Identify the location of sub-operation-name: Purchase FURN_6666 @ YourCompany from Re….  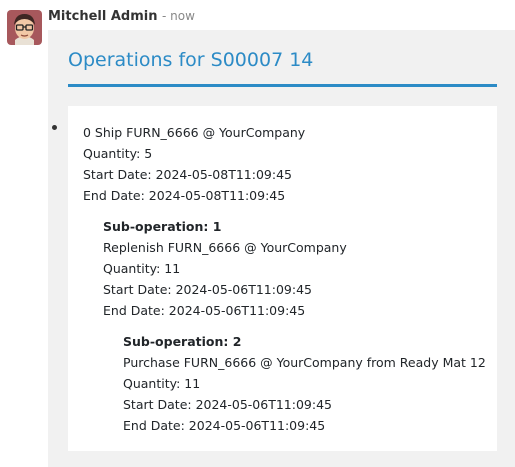
(304, 362).